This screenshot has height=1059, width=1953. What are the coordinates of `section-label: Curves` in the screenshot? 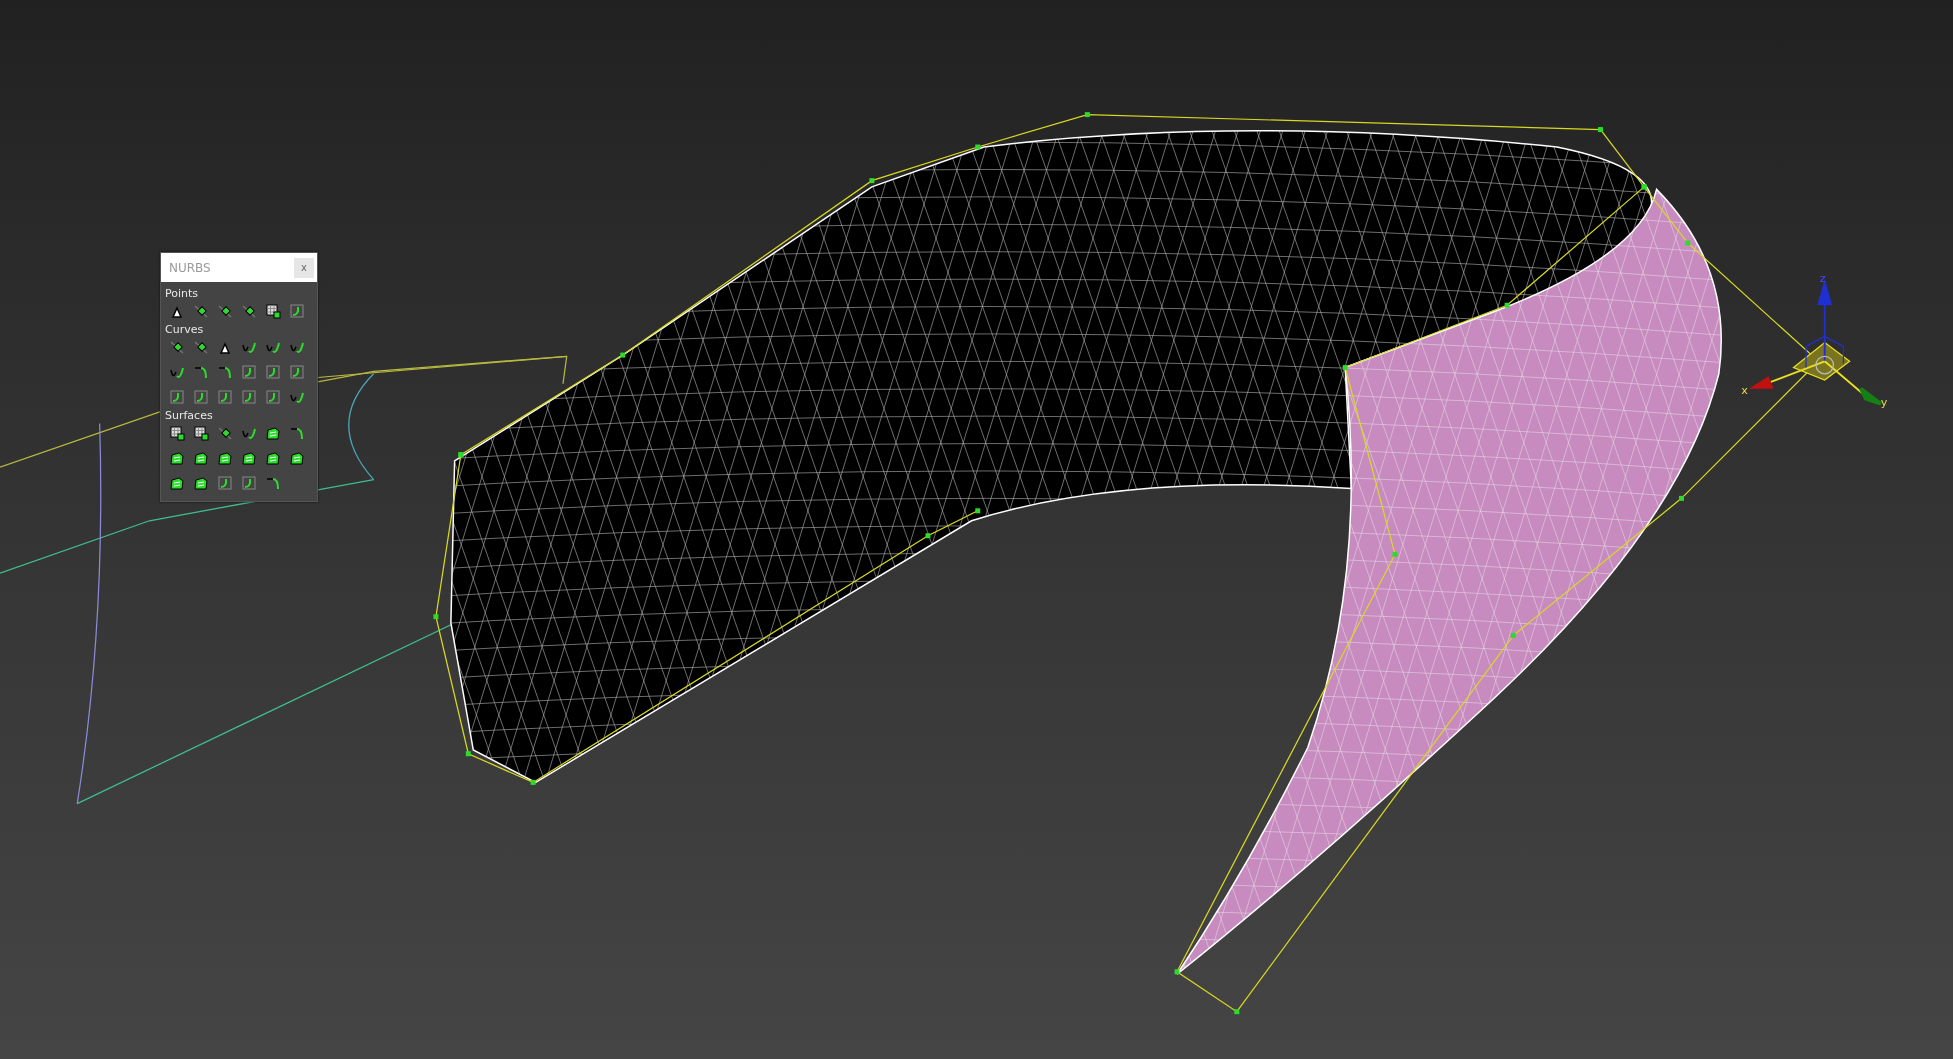 It's located at (185, 329).